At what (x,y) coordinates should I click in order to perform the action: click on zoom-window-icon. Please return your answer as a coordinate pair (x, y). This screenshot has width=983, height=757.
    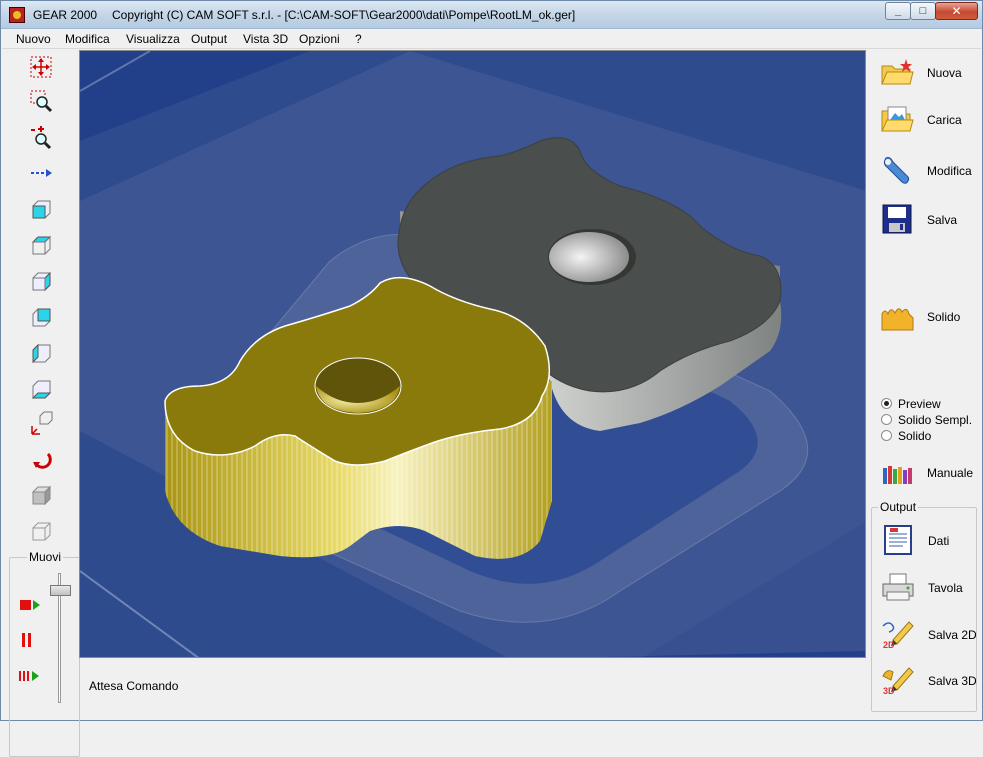
    Looking at the image, I should click on (41, 101).